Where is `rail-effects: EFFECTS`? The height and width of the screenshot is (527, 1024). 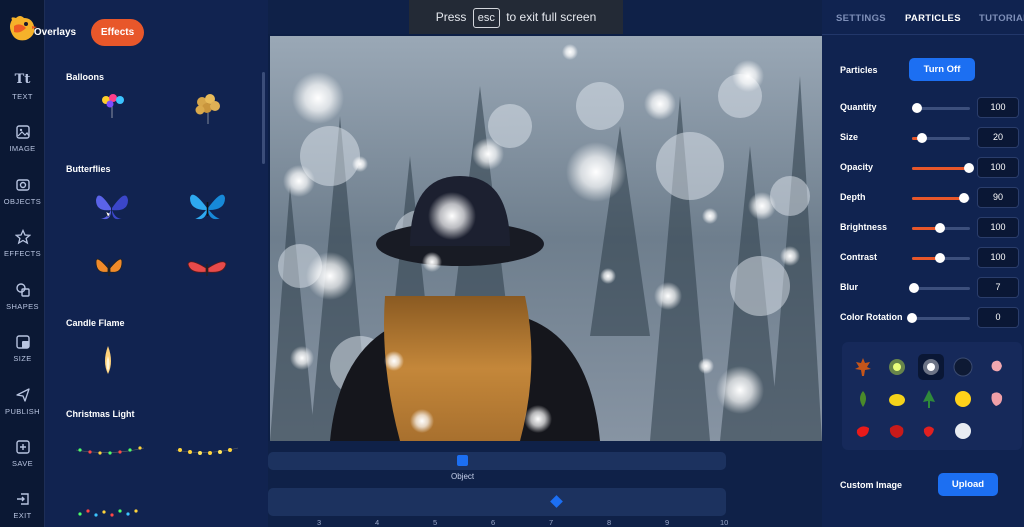 rail-effects: EFFECTS is located at coordinates (22, 249).